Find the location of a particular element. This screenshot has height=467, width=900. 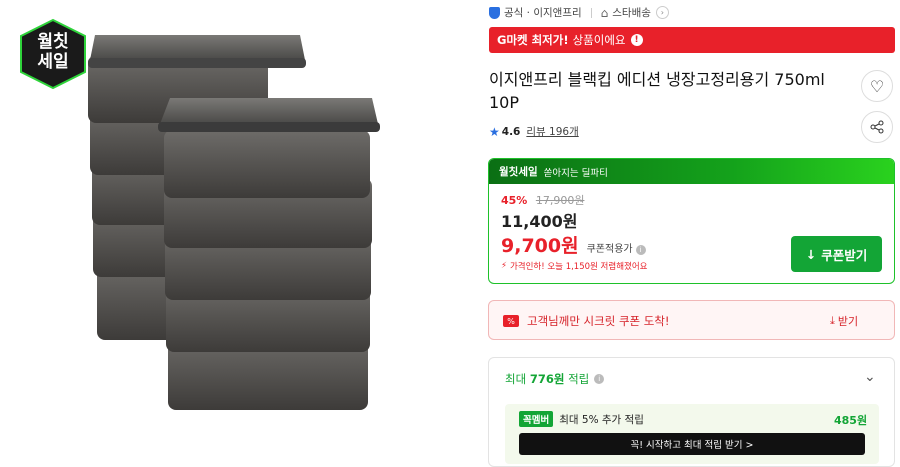

secret-coupon-row: % 고객님께만 시크릿 쿠폰 도착! is located at coordinates (586, 321).